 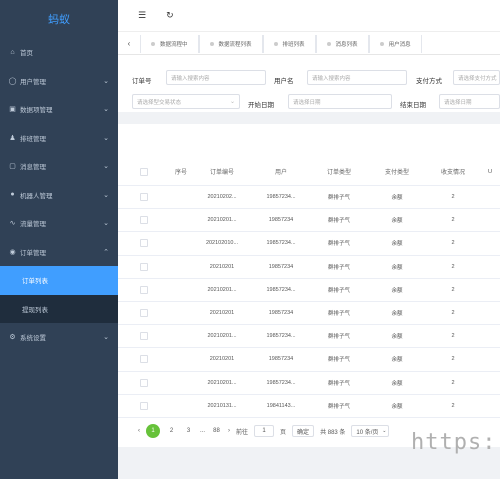 I want to click on trade-status-select: 请选择型交易状态 ⌄, so click(x=186, y=101).